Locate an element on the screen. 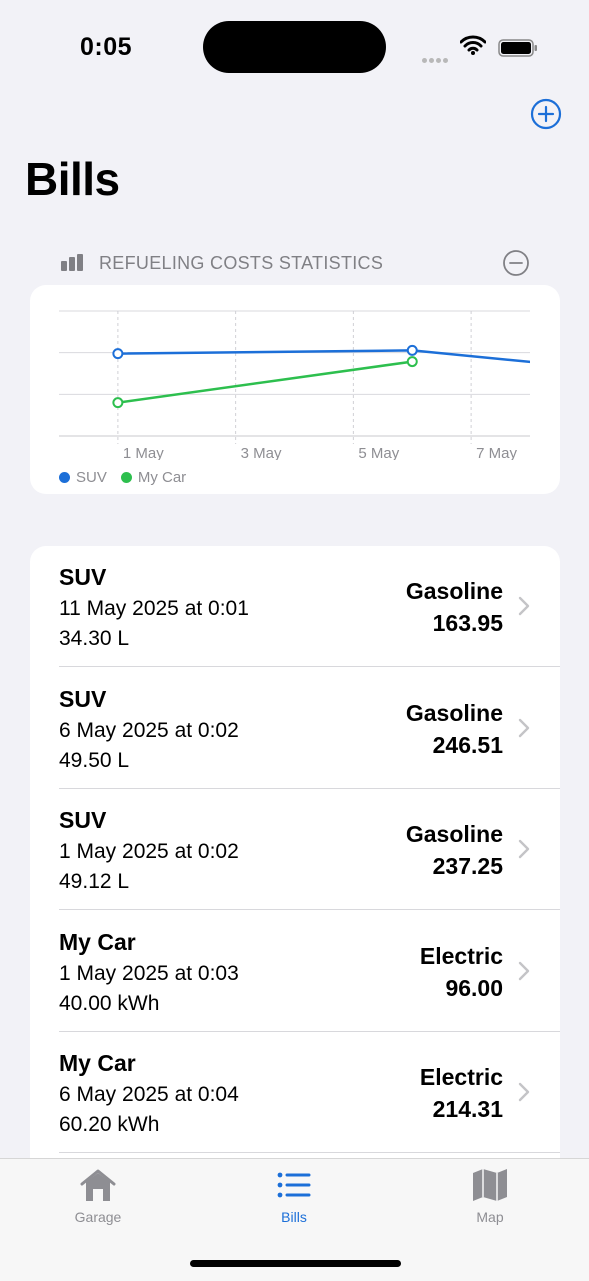 The width and height of the screenshot is (589, 1281). chart-bar-icon is located at coordinates (72, 262).